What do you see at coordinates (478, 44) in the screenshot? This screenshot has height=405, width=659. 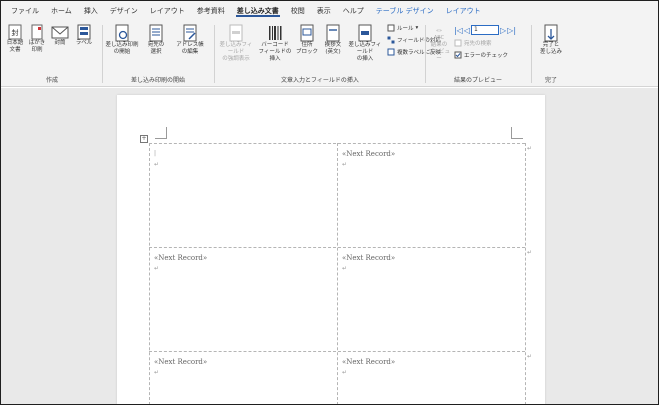 I see `find-recipient-label: 宛先の検索` at bounding box center [478, 44].